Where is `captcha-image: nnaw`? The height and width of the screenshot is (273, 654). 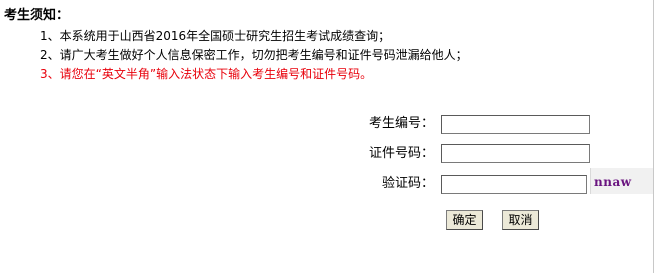 captcha-image: nnaw is located at coordinates (621, 181).